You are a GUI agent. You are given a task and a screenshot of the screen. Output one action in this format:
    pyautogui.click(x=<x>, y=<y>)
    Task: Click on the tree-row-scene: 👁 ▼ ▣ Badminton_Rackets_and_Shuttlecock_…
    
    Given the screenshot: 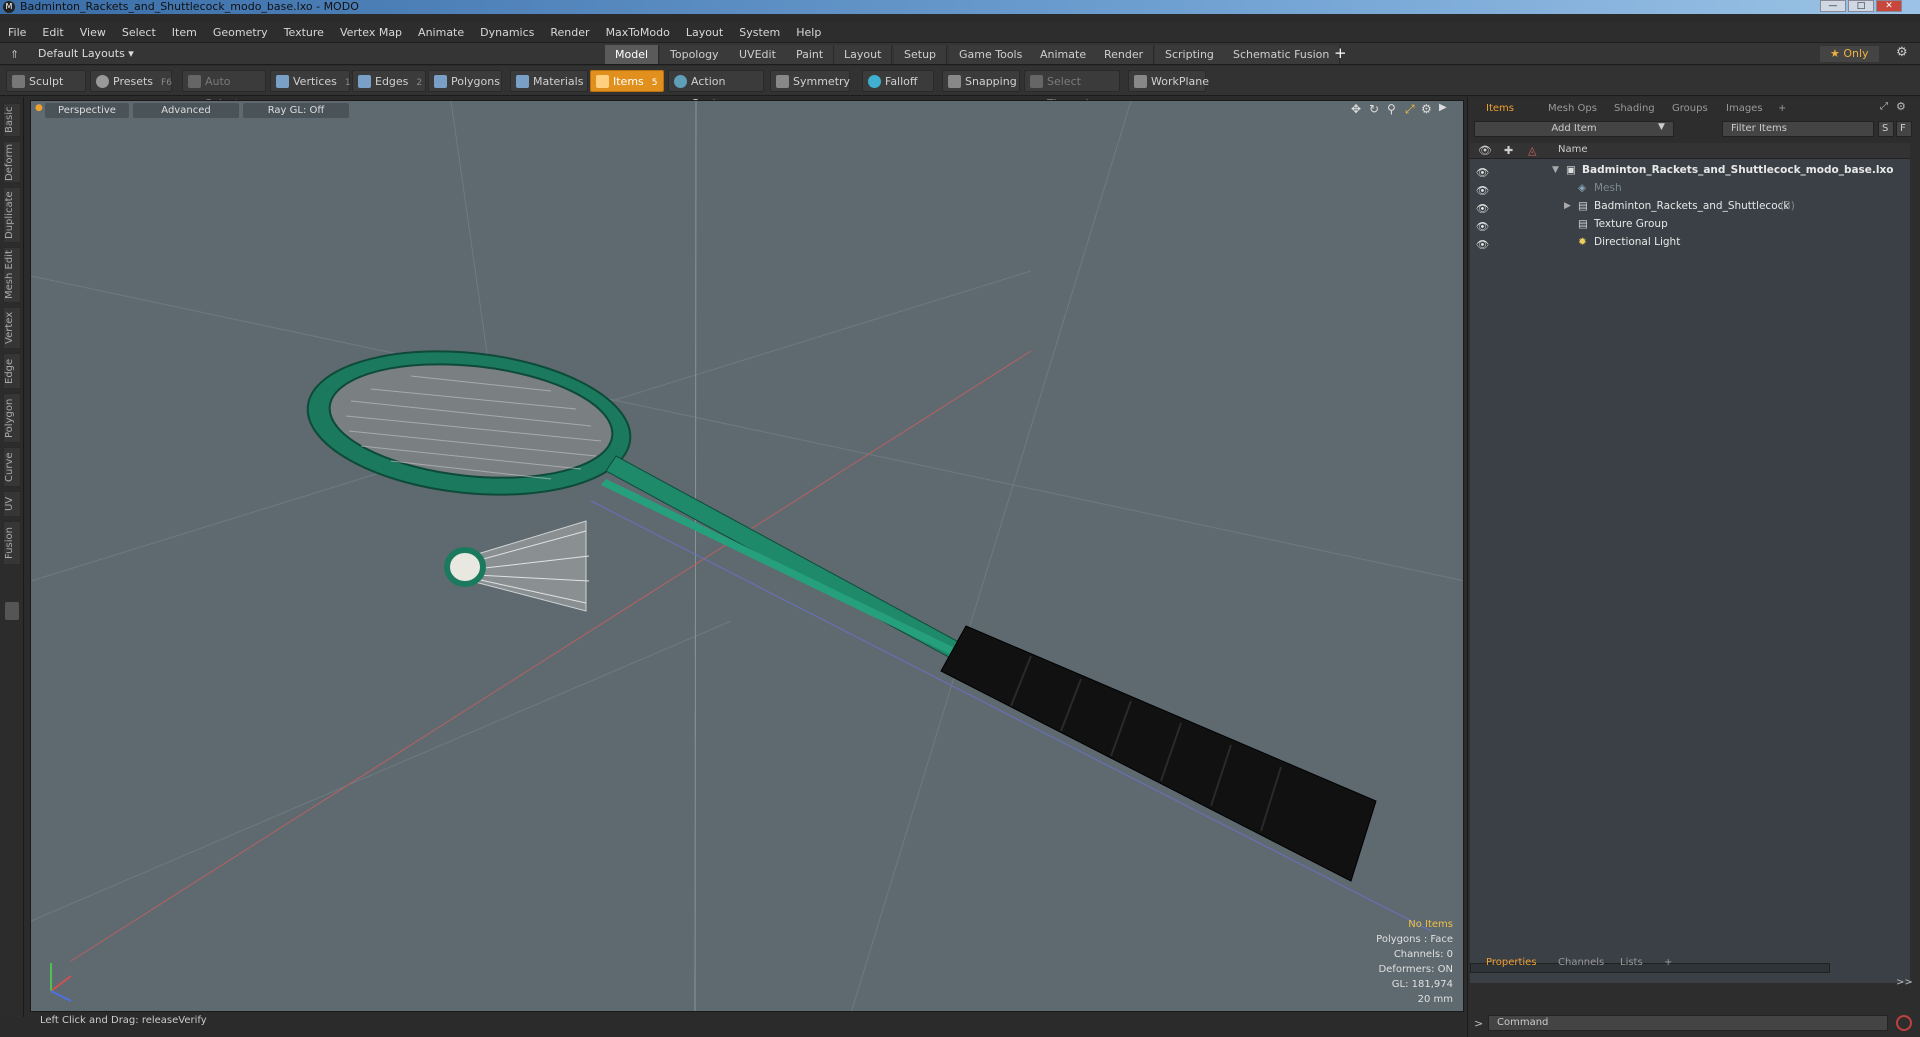 What is the action you would take?
    pyautogui.click(x=1690, y=170)
    